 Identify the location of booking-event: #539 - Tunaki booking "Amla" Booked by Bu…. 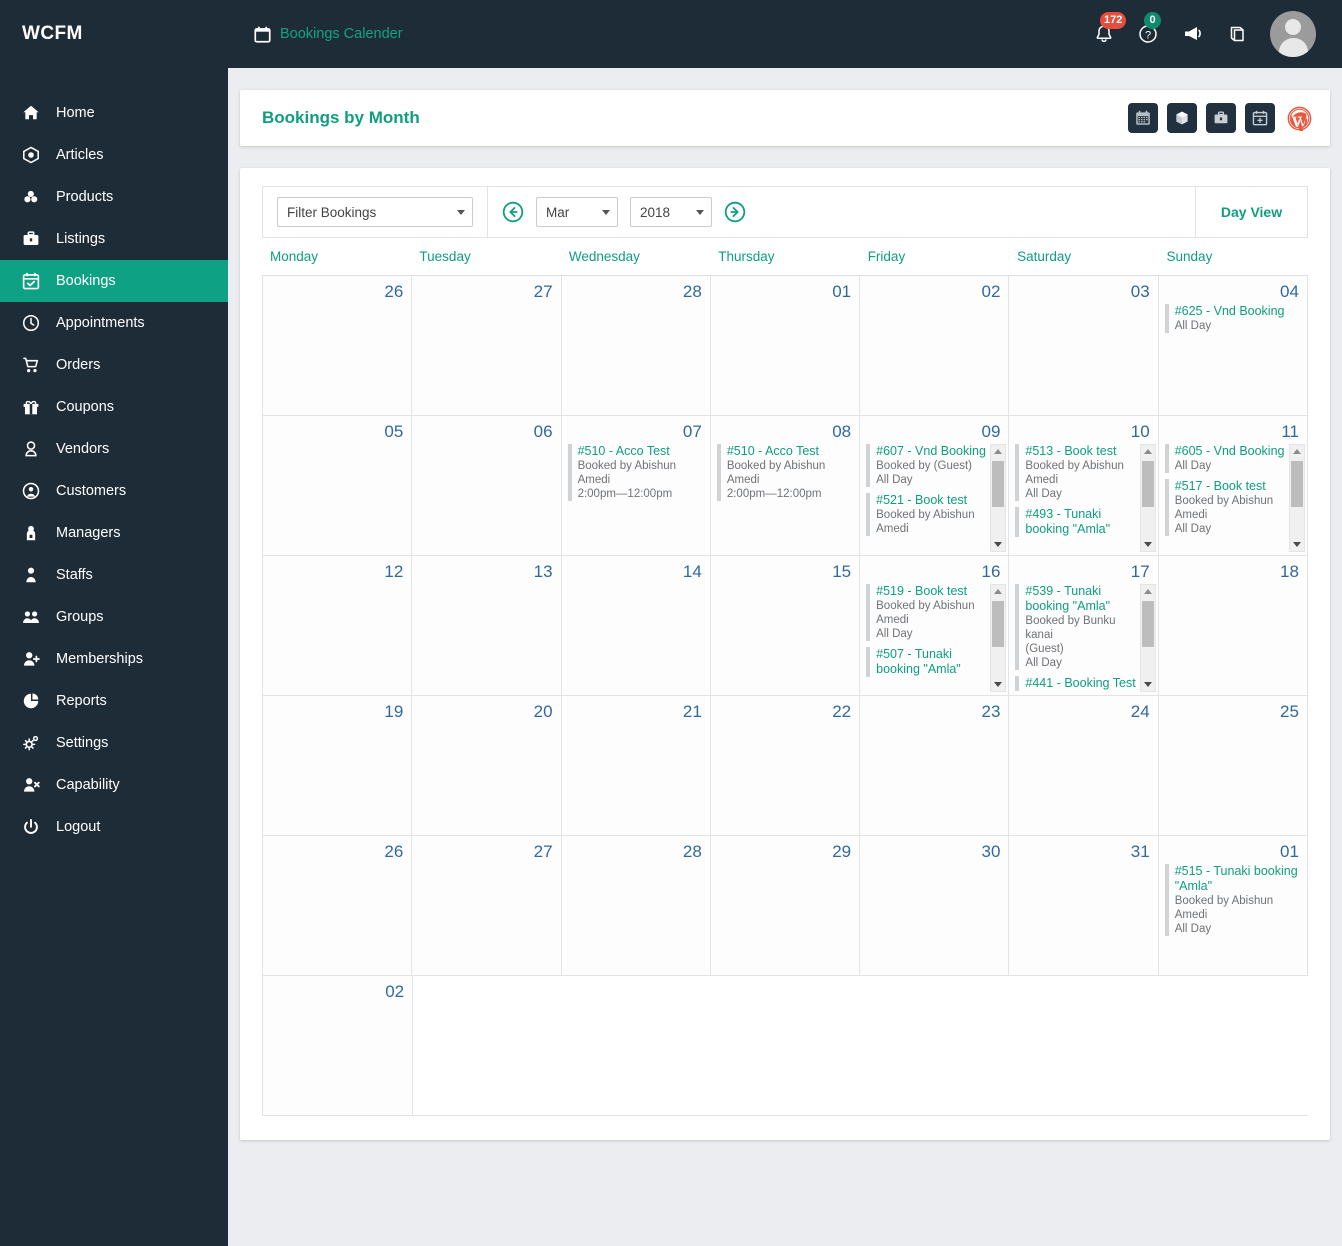
(1075, 627).